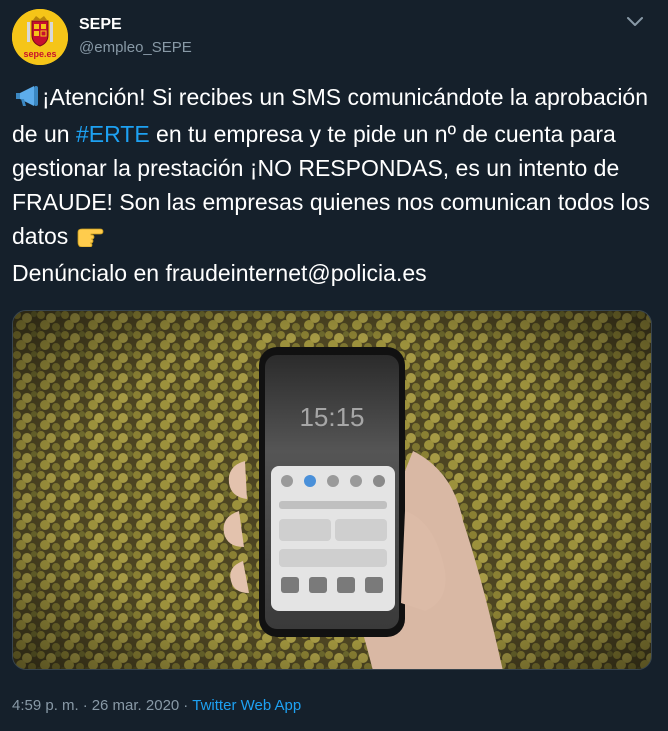 The image size is (668, 731). I want to click on pointing-right-icon, so click(90, 239).